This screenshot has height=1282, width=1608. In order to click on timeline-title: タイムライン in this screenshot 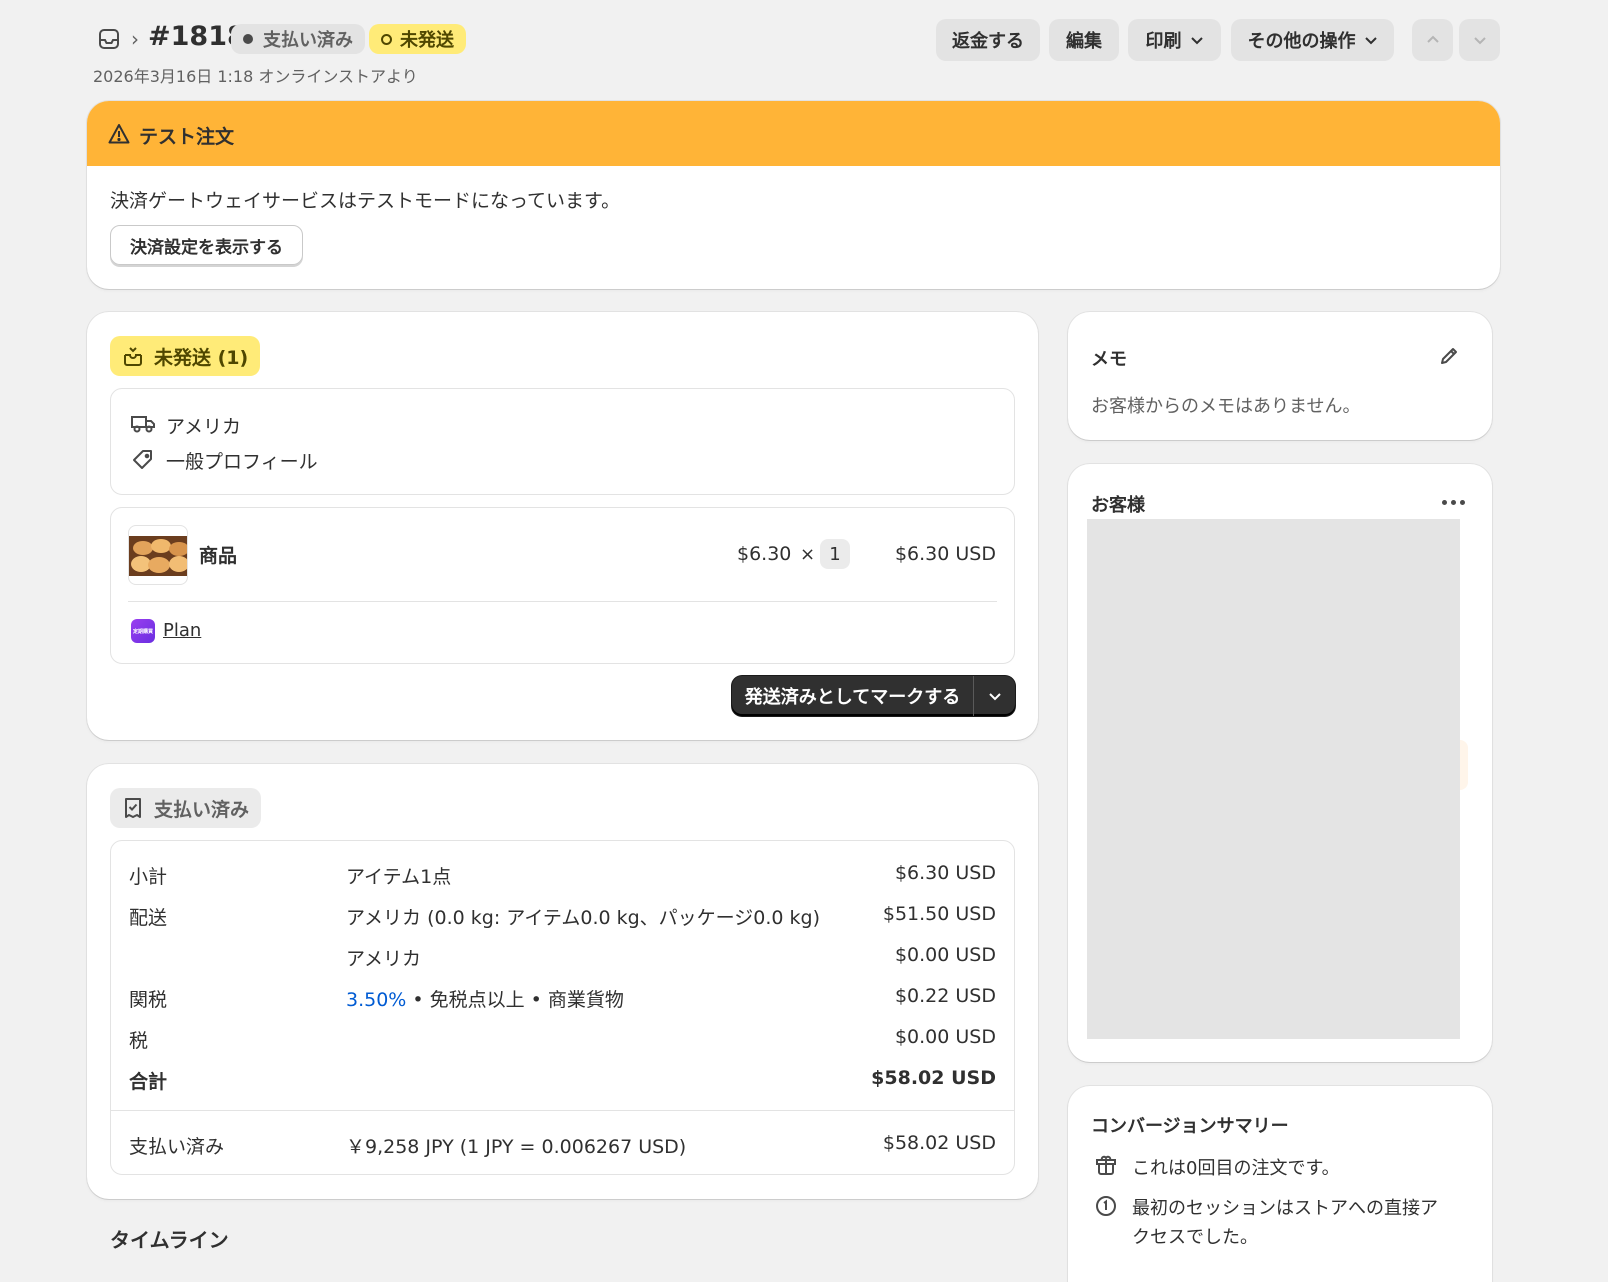, I will do `click(169, 1240)`.